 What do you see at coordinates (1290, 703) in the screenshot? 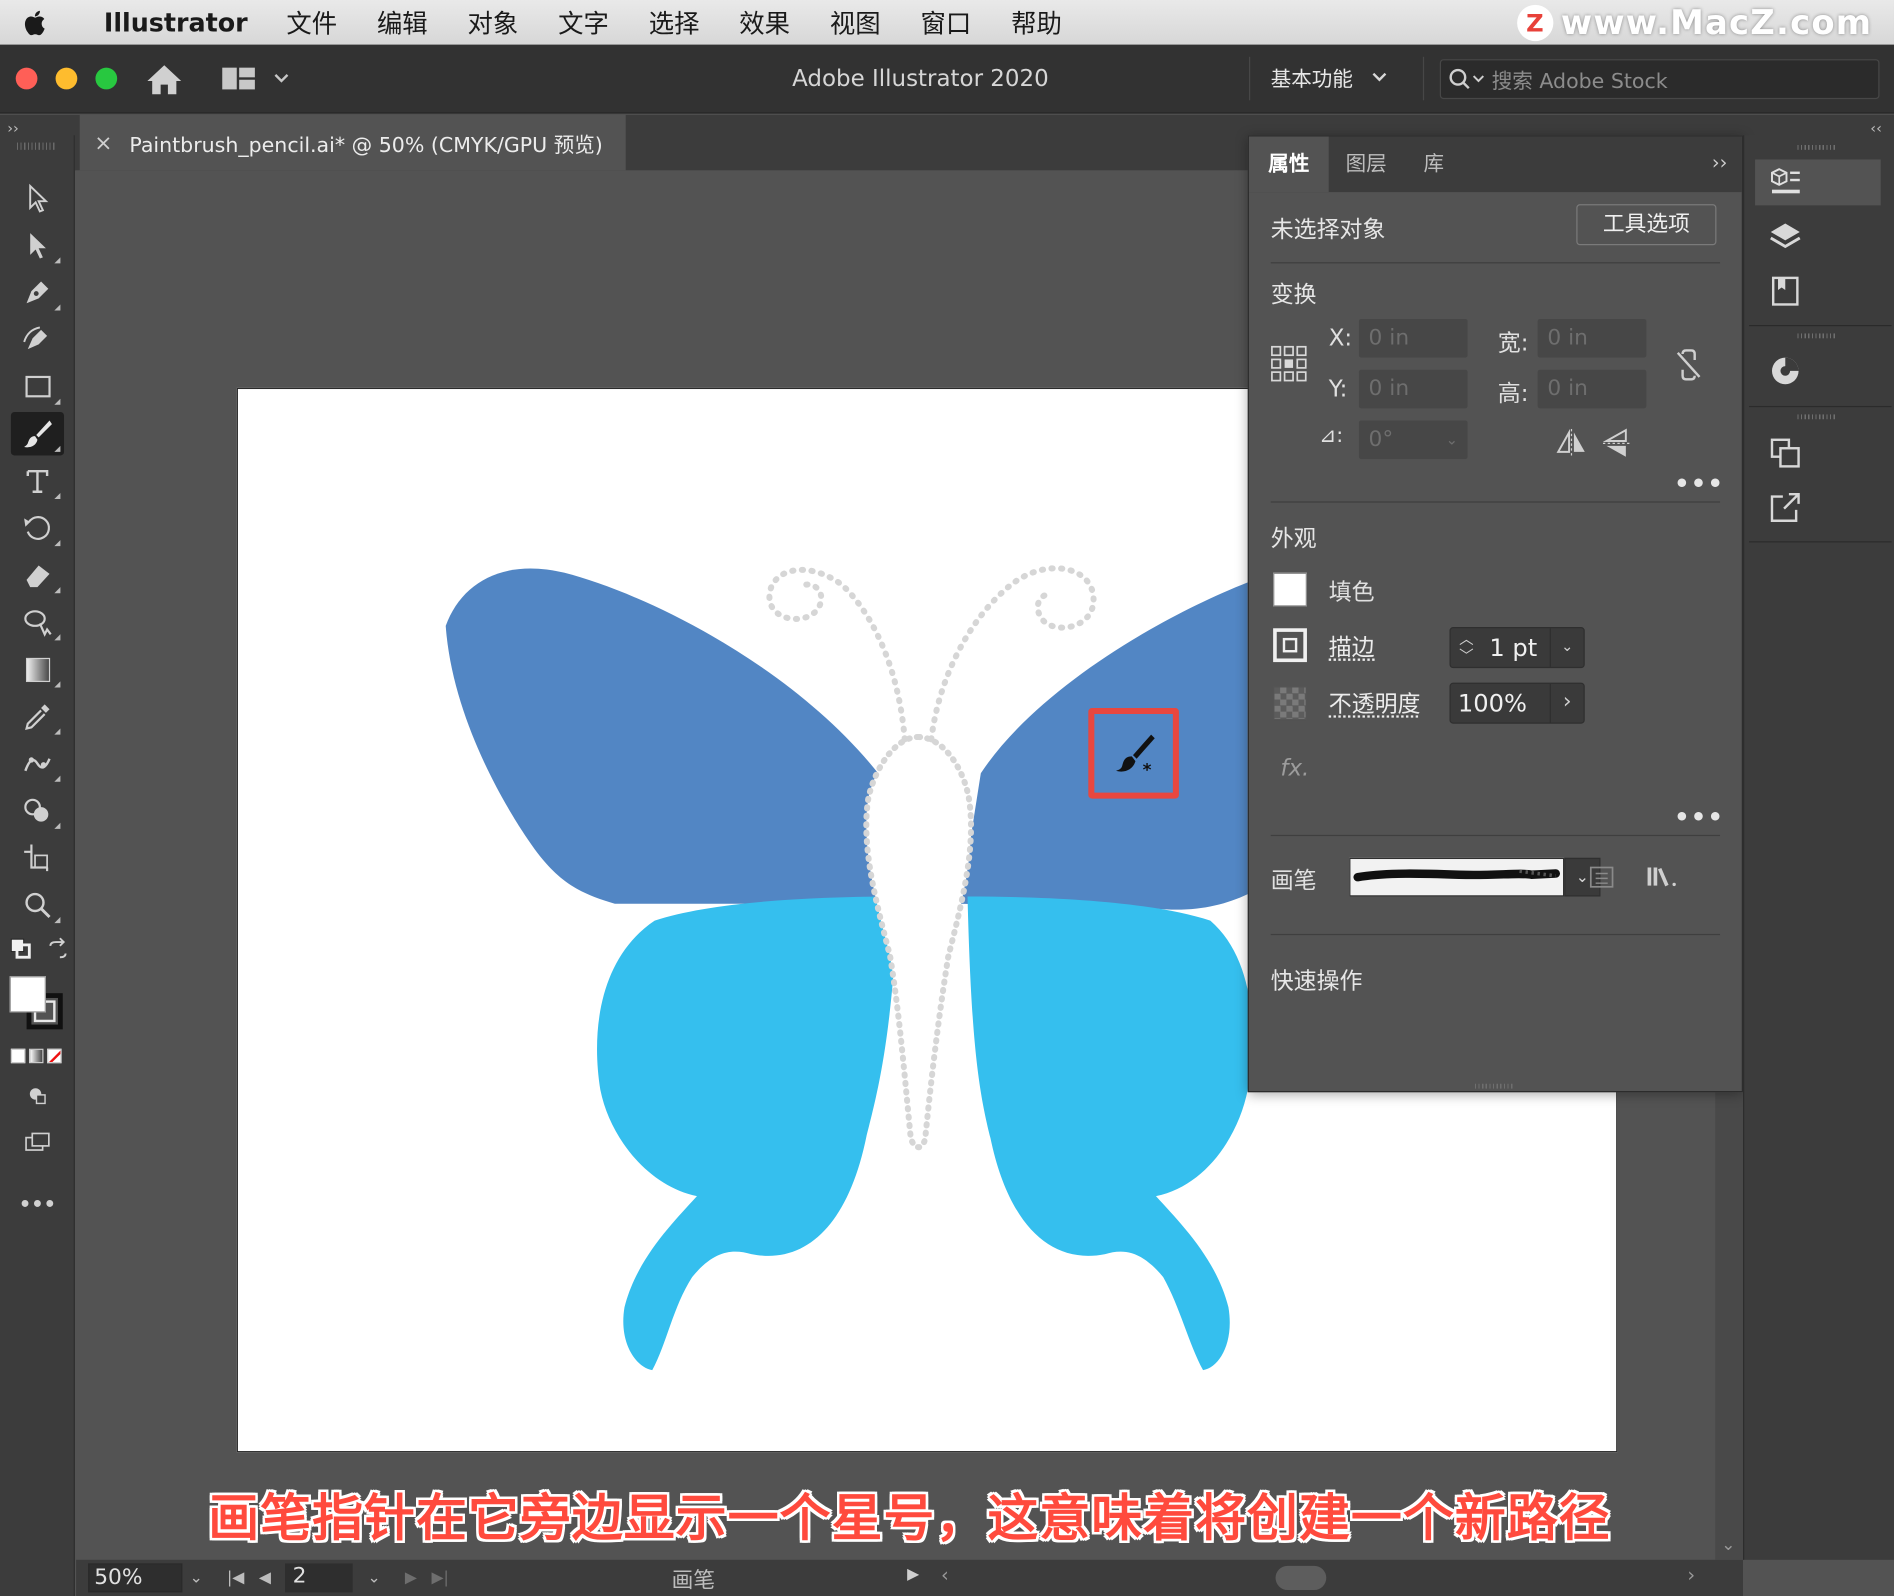
I see `opacity-swatch` at bounding box center [1290, 703].